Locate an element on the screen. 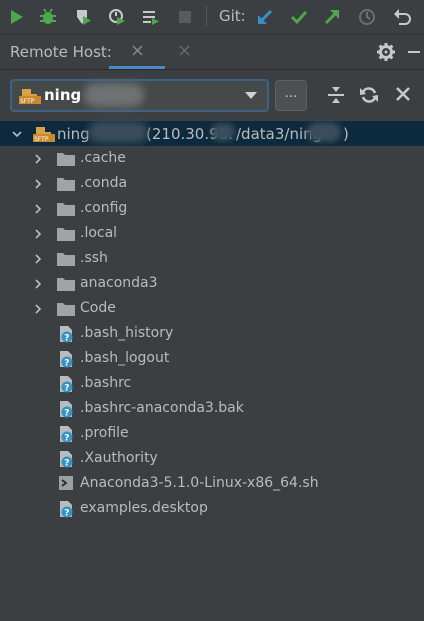 Image resolution: width=424 pixels, height=621 pixels. tree-folder-row: .local is located at coordinates (212, 233).